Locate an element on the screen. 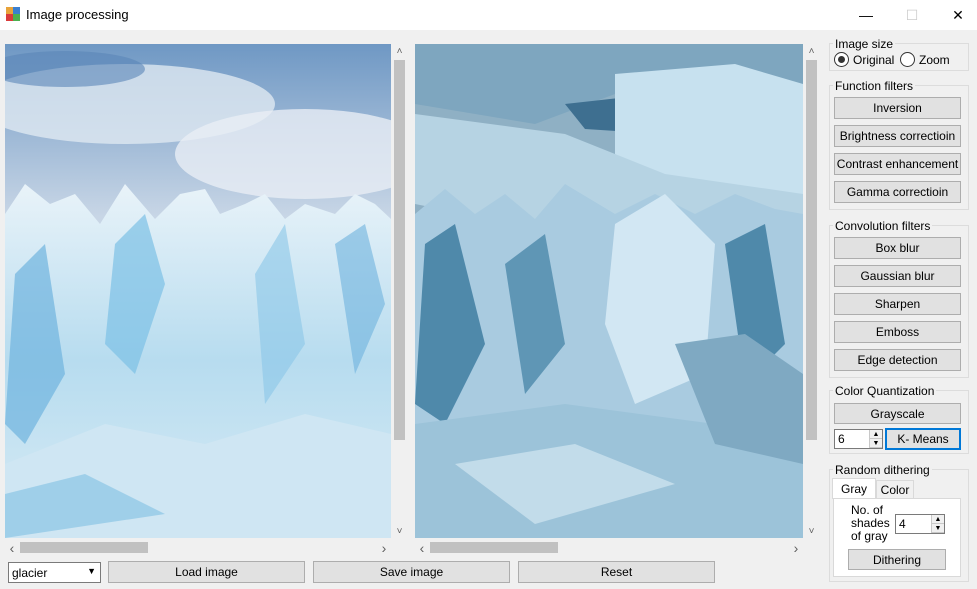 The width and height of the screenshot is (977, 589). minimize-icon: — is located at coordinates (866, 15).